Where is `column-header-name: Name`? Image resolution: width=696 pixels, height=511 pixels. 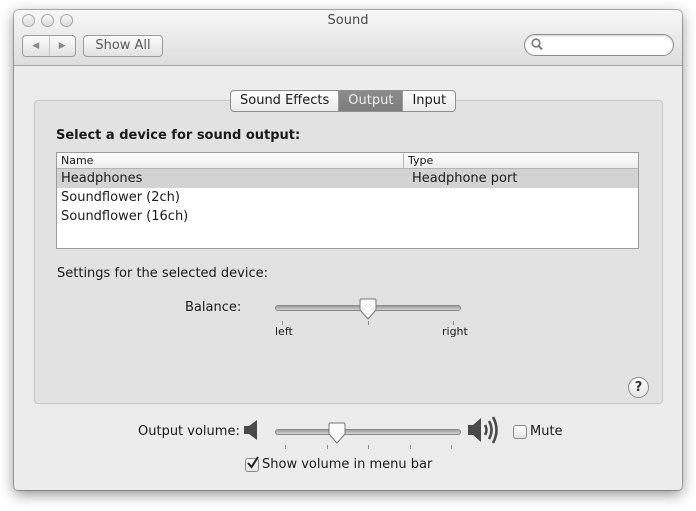
column-header-name: Name is located at coordinates (230, 160).